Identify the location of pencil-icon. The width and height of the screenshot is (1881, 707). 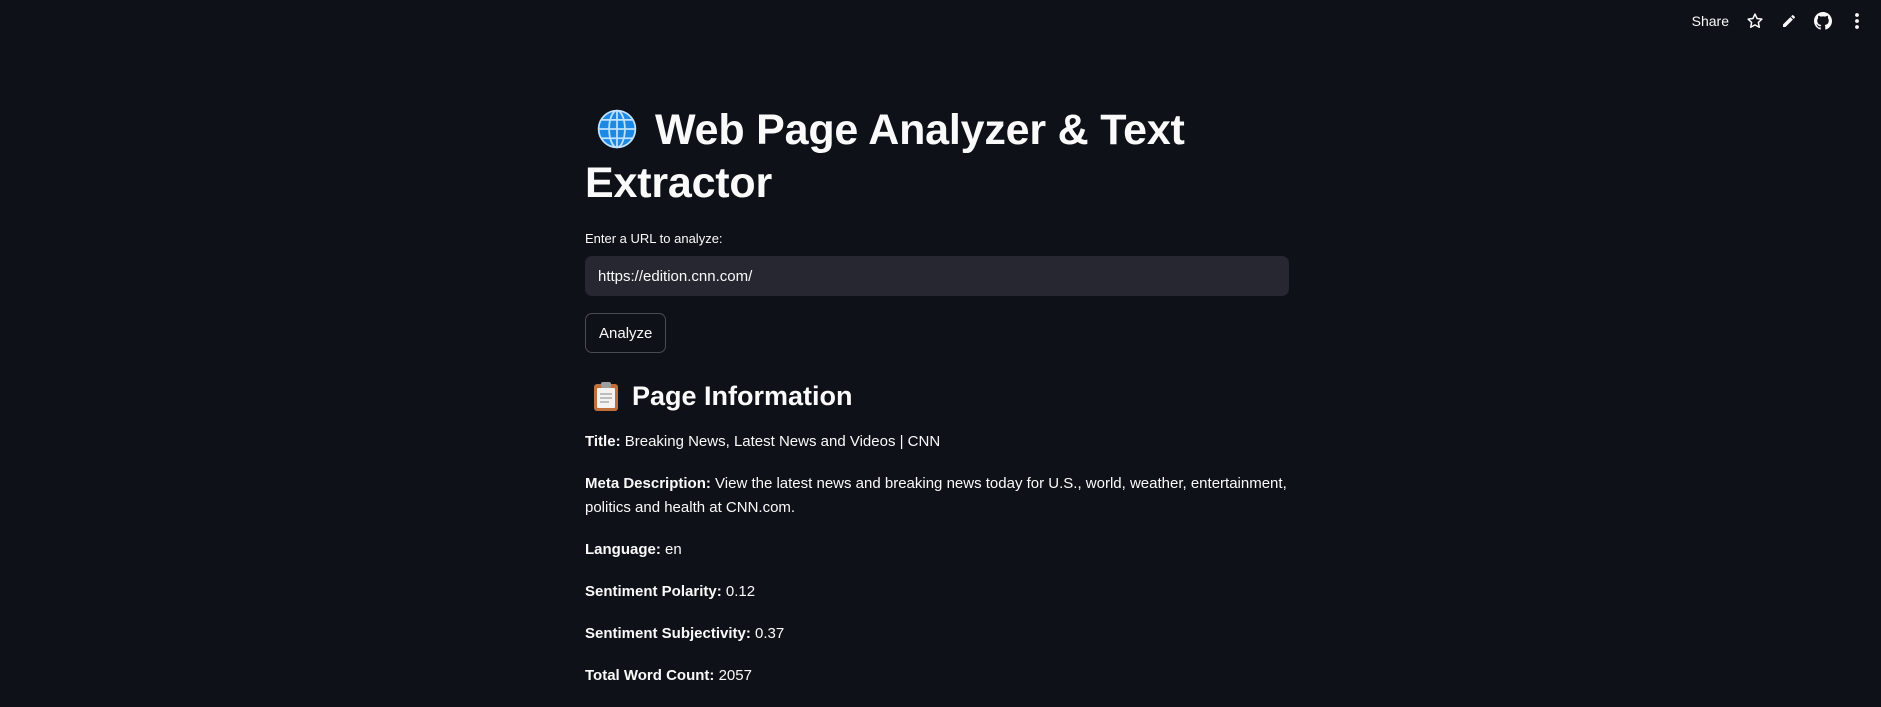
(1789, 21).